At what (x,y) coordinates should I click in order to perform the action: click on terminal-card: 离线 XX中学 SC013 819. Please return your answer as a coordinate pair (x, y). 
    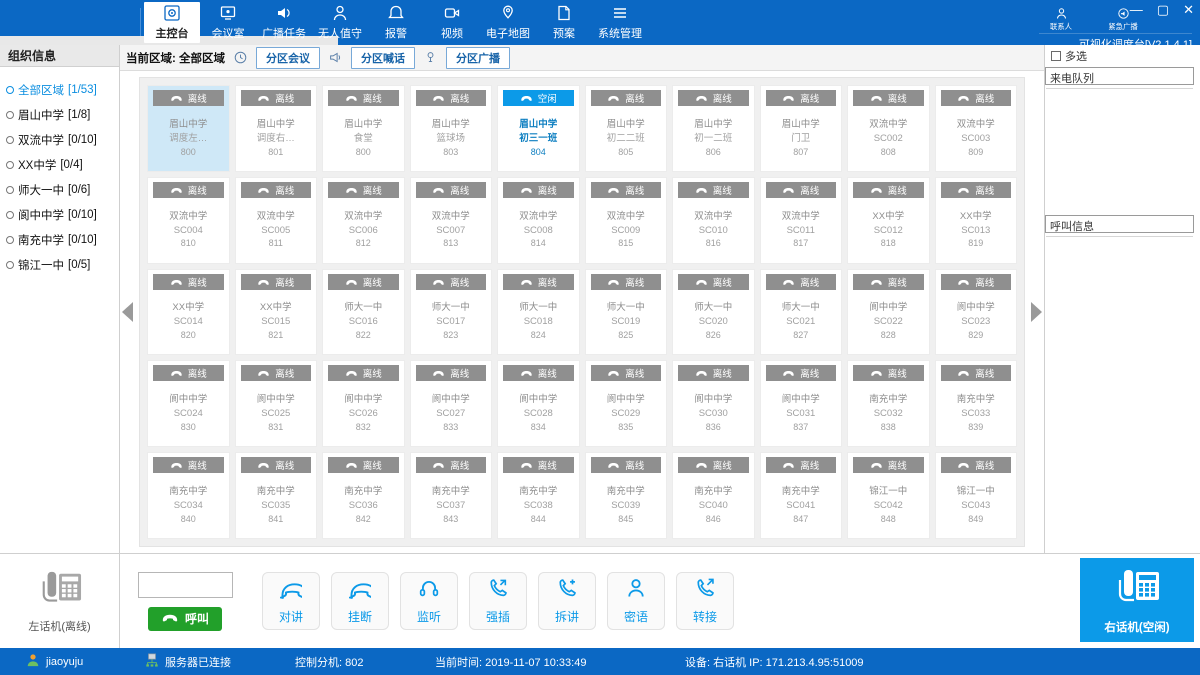
    Looking at the image, I should click on (975, 220).